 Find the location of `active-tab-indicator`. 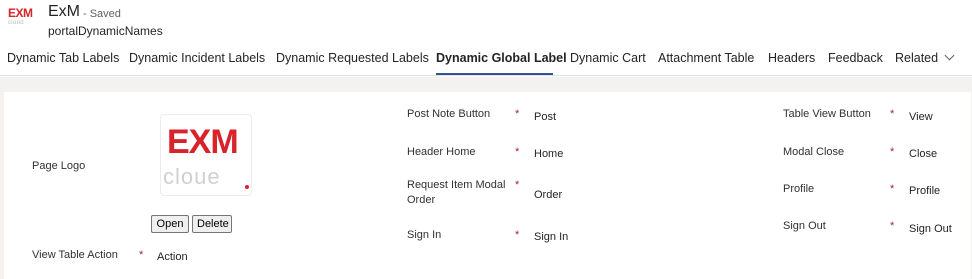

active-tab-indicator is located at coordinates (494, 74).